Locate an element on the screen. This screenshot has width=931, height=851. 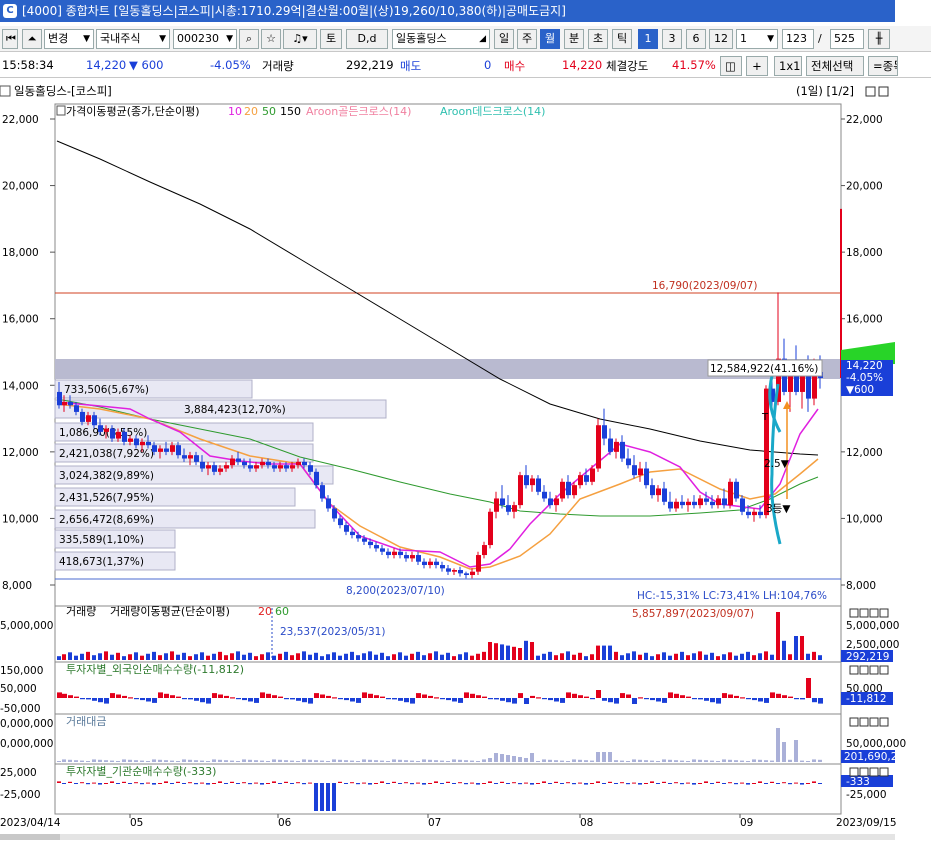
date-axis-label: 09 is located at coordinates (746, 823).